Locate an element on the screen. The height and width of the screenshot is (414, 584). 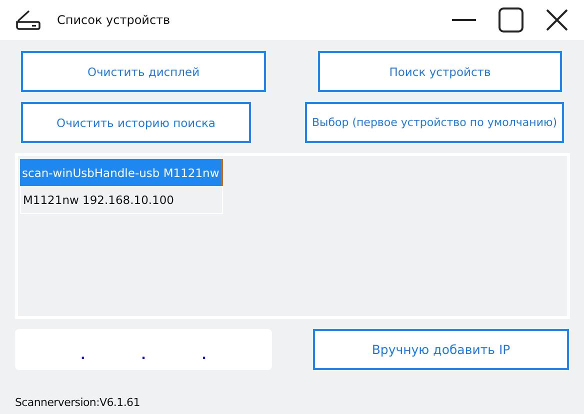
add-ip-button: Вручную добавить IP is located at coordinates (441, 349).